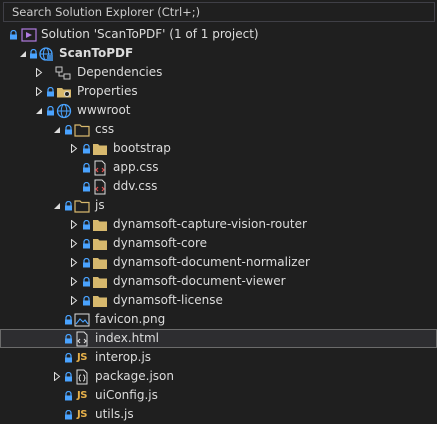 This screenshot has height=424, width=437. I want to click on solution-icon, so click(29, 34).